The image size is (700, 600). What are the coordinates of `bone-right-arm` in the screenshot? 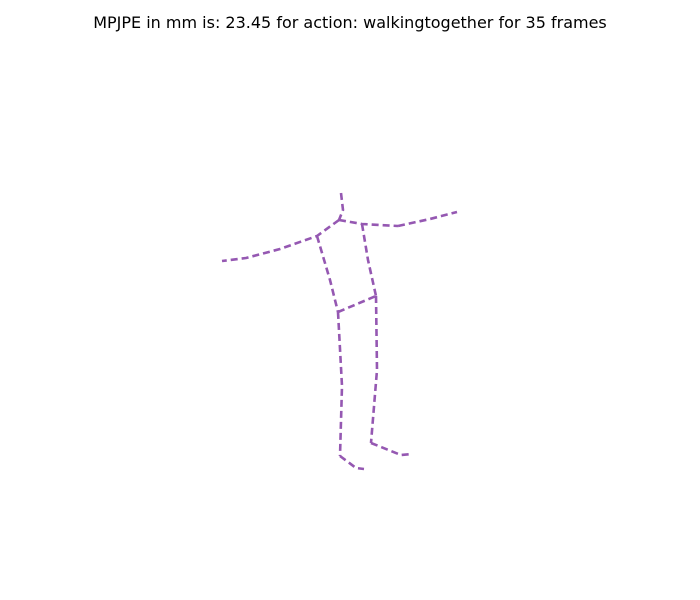 It's located at (427, 219).